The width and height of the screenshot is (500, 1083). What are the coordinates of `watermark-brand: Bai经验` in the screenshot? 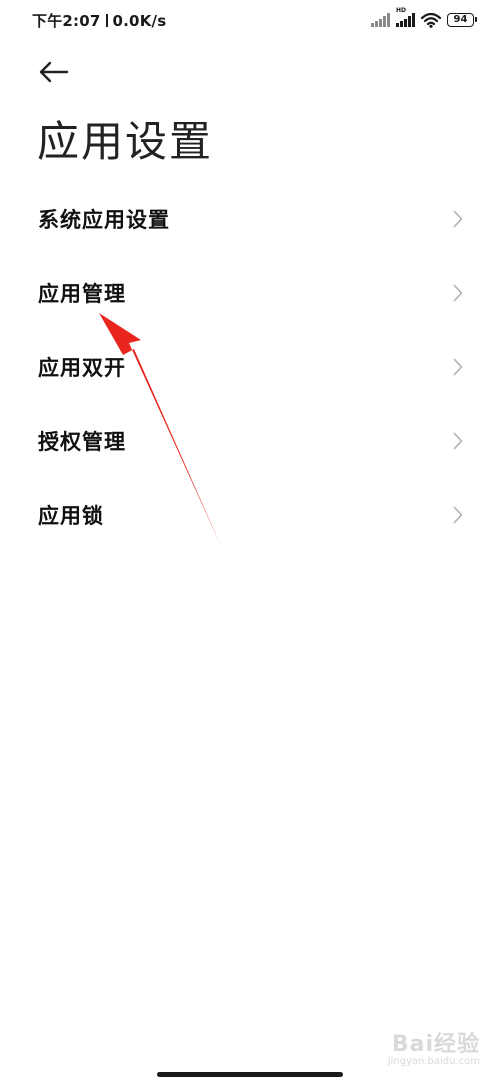 It's located at (435, 1044).